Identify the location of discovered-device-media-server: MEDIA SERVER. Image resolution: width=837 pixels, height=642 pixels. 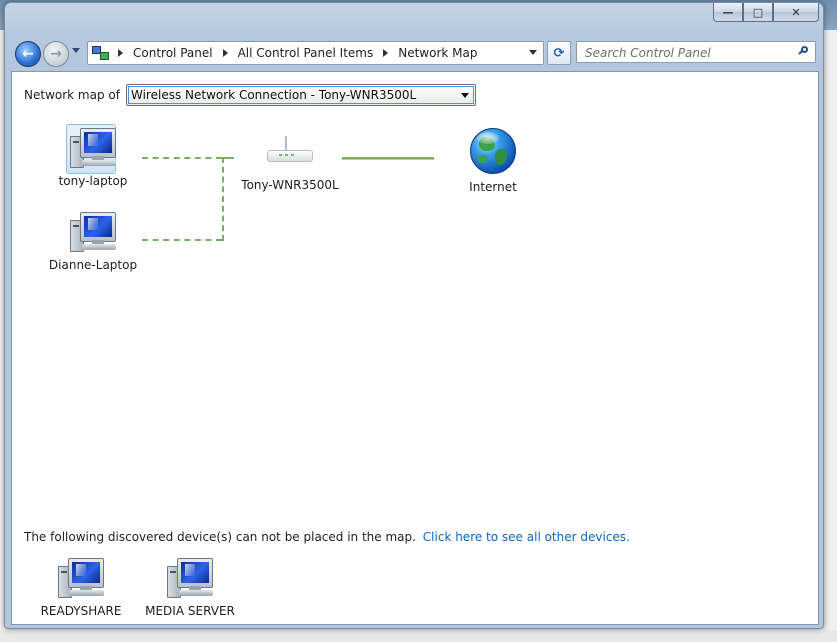
(190, 587).